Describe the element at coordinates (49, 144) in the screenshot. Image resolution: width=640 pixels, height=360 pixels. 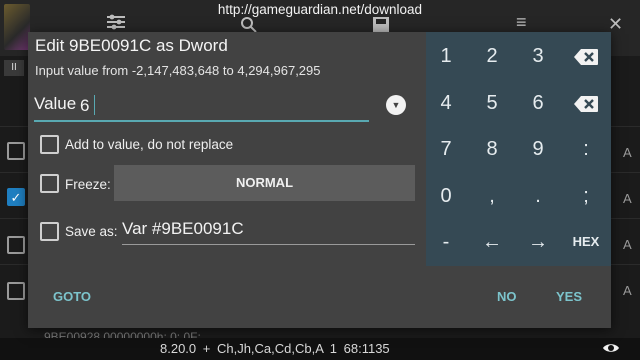
I see `add-to-value-checkbox` at that location.